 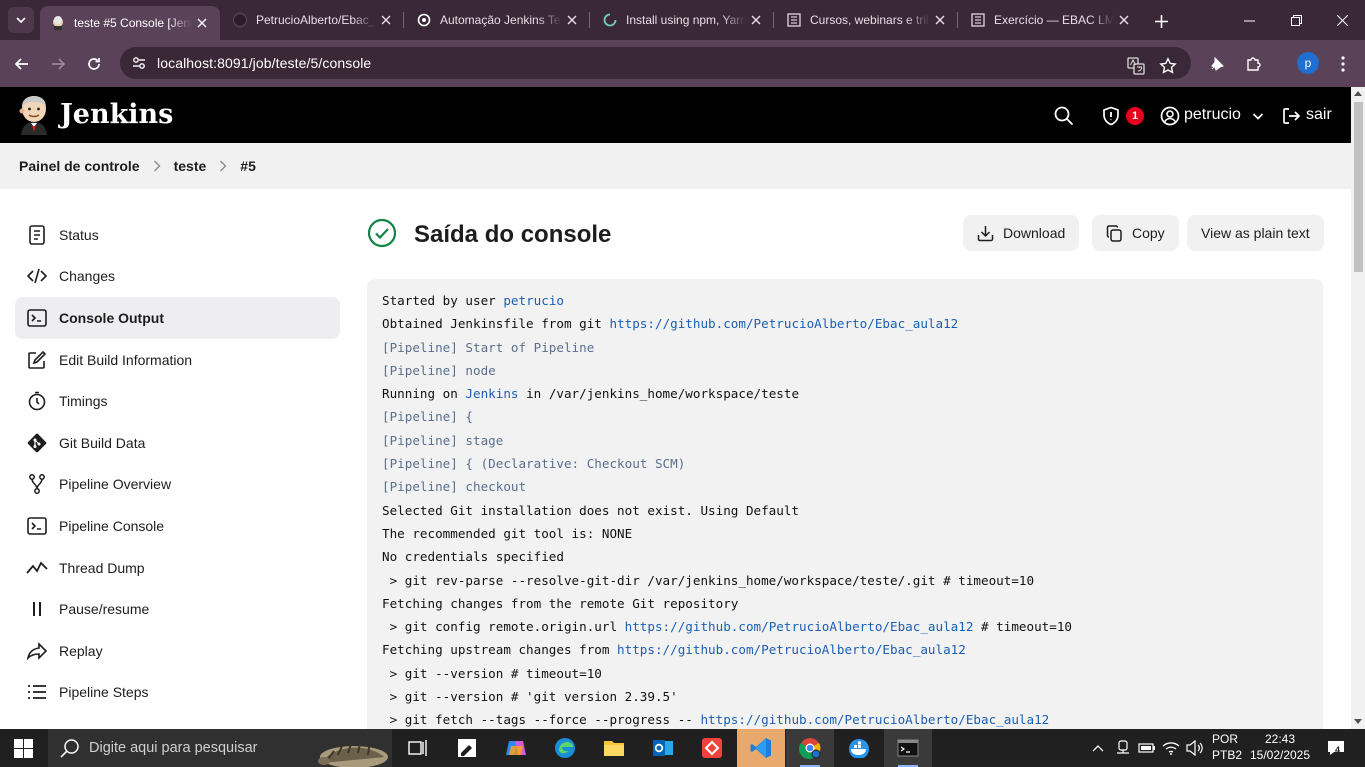 I want to click on browser-tab: Automação Jenkins Teste, so click(x=498, y=20).